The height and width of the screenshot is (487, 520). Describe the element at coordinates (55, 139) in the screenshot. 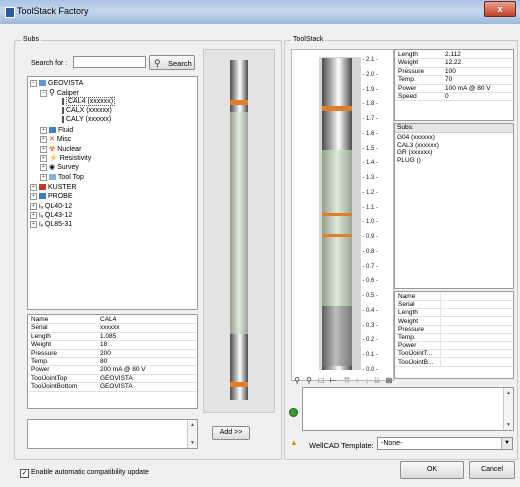

I see `tree-node-misc: + ✕ Misc` at that location.